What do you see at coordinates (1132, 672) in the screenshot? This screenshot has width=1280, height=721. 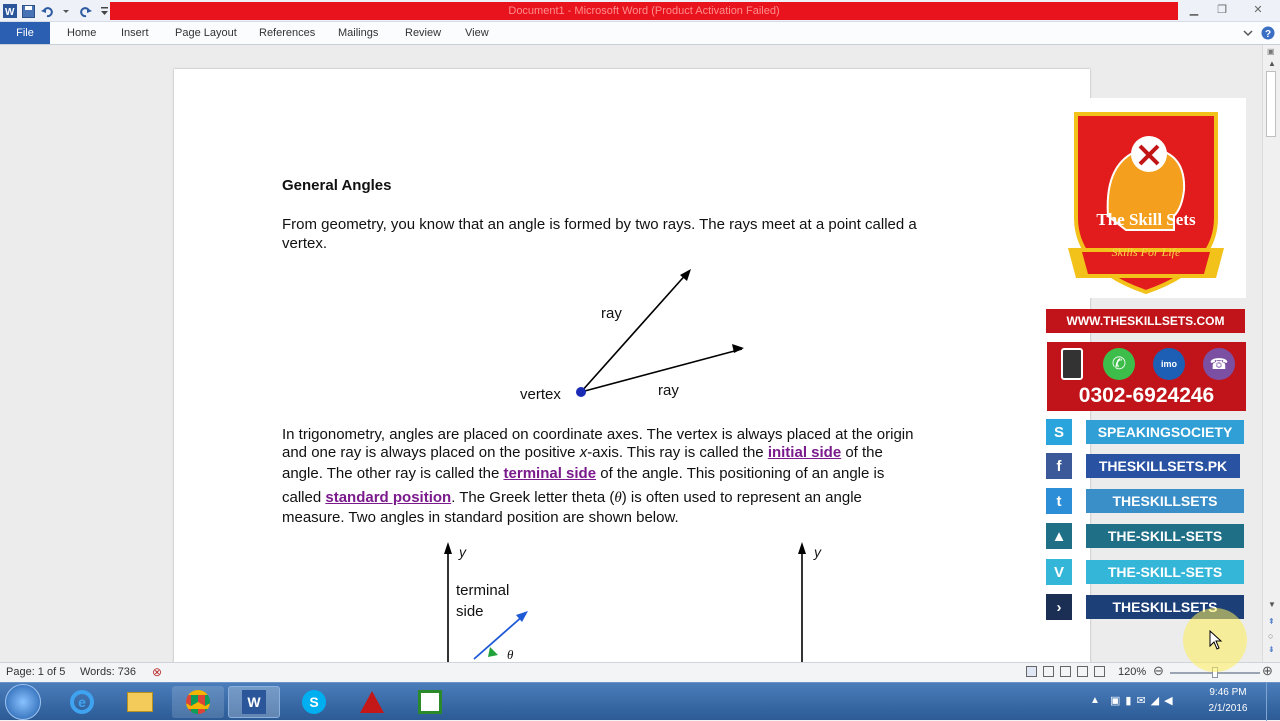 I see `zoom-level: 120%` at bounding box center [1132, 672].